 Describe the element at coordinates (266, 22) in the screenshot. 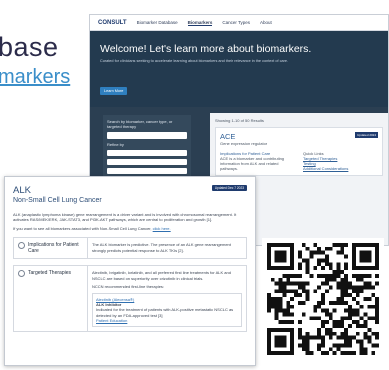

I see `nav-item-about: About` at that location.